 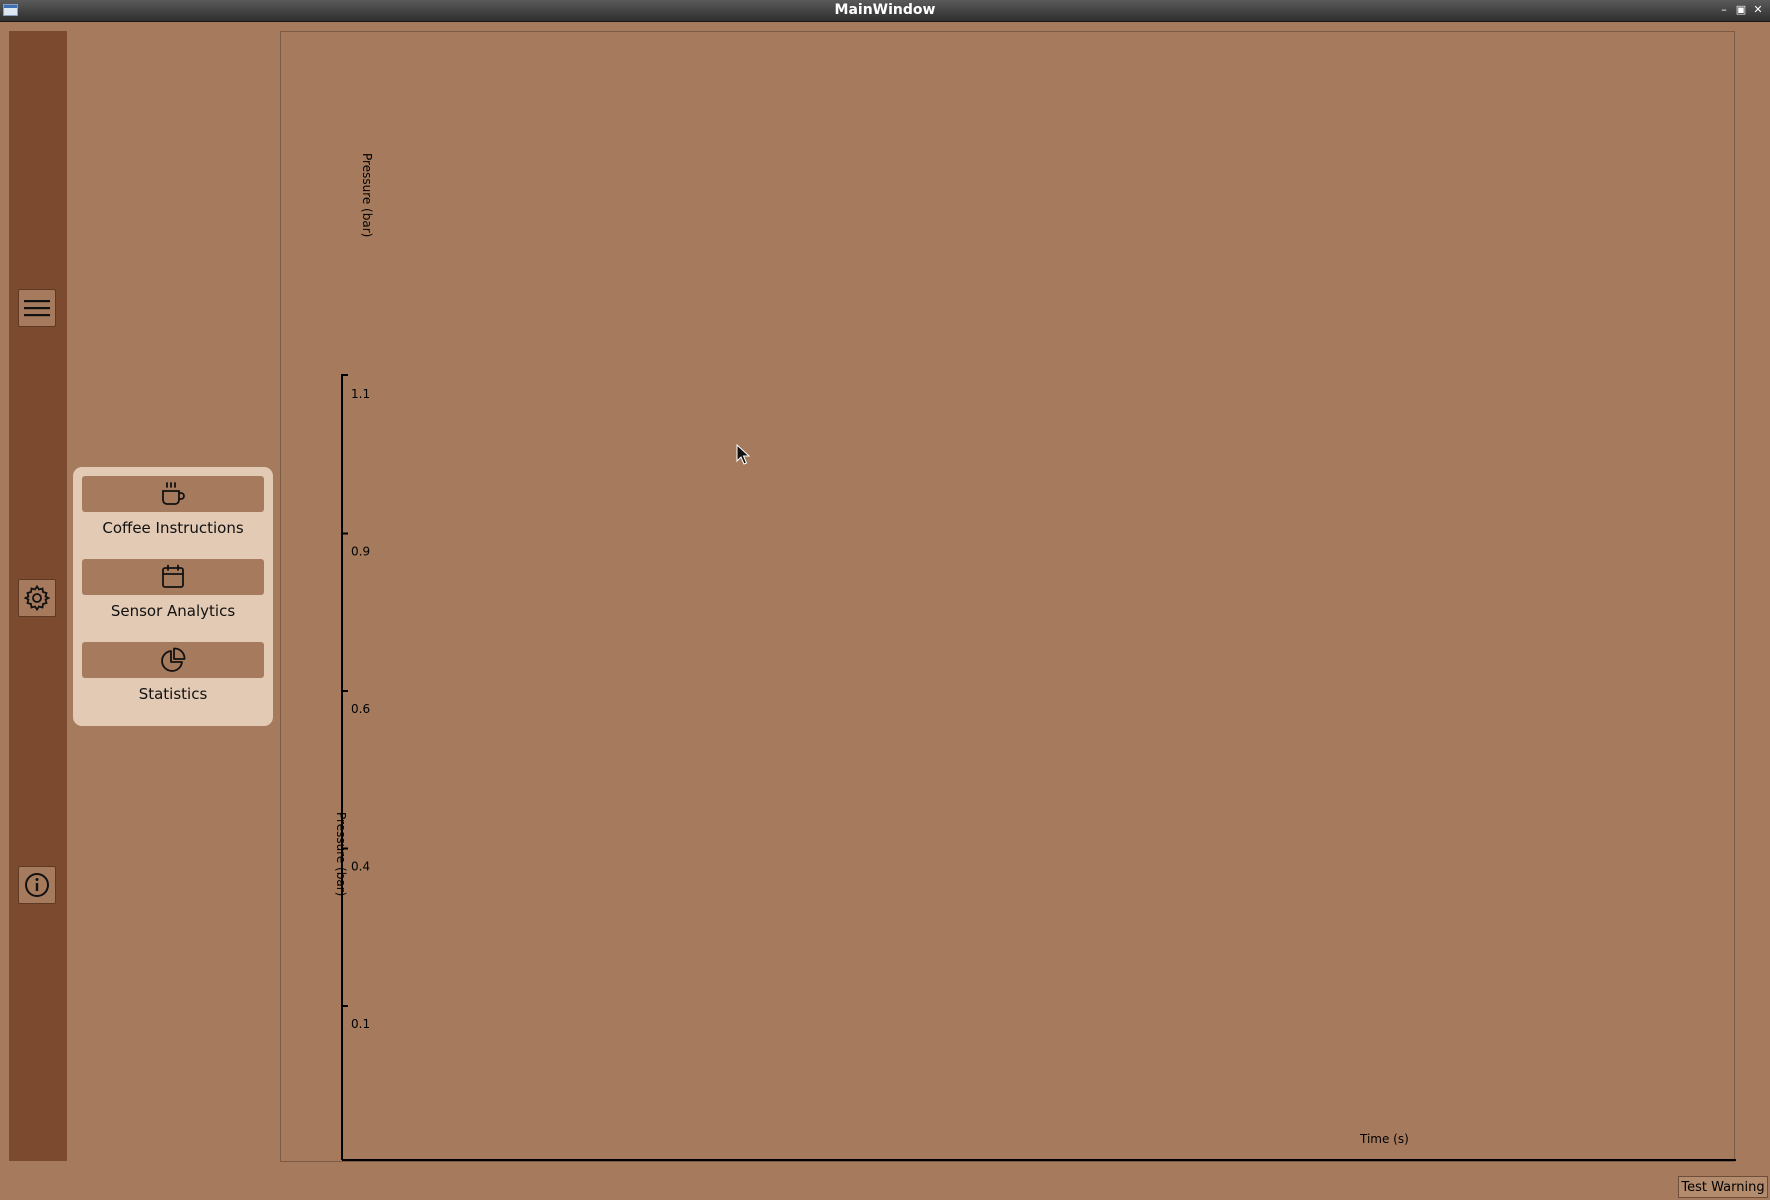 I want to click on sensor-analytics-button, so click(x=173, y=577).